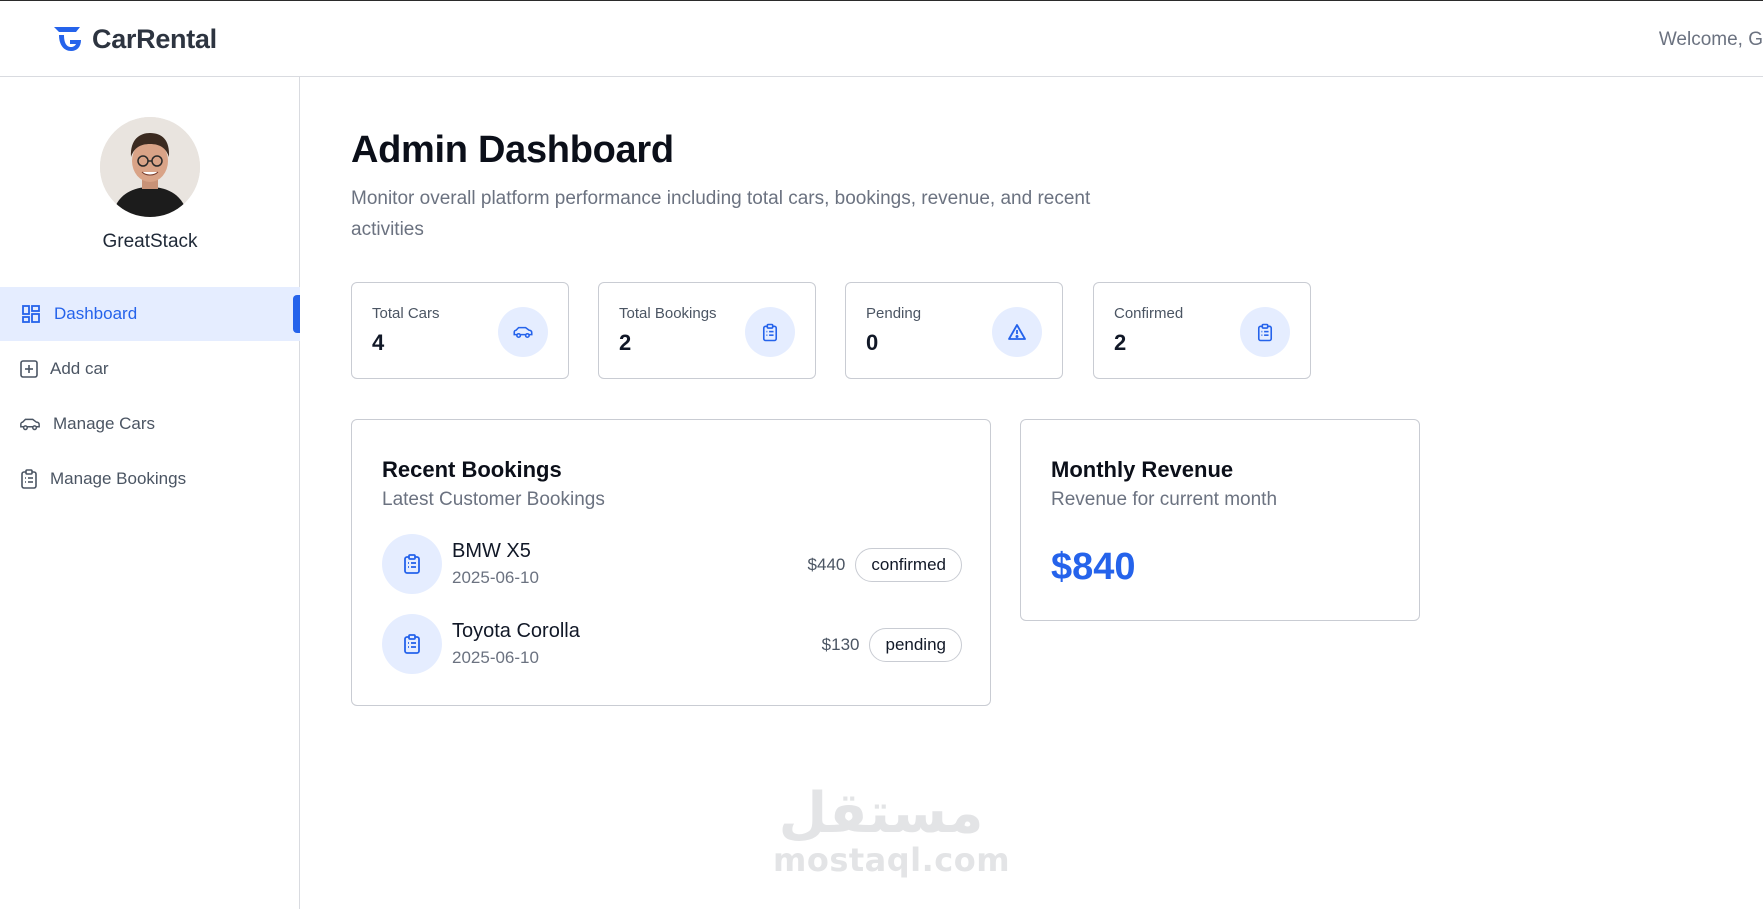 The image size is (1763, 909). I want to click on welcome-text: Welcome, G, so click(1710, 39).